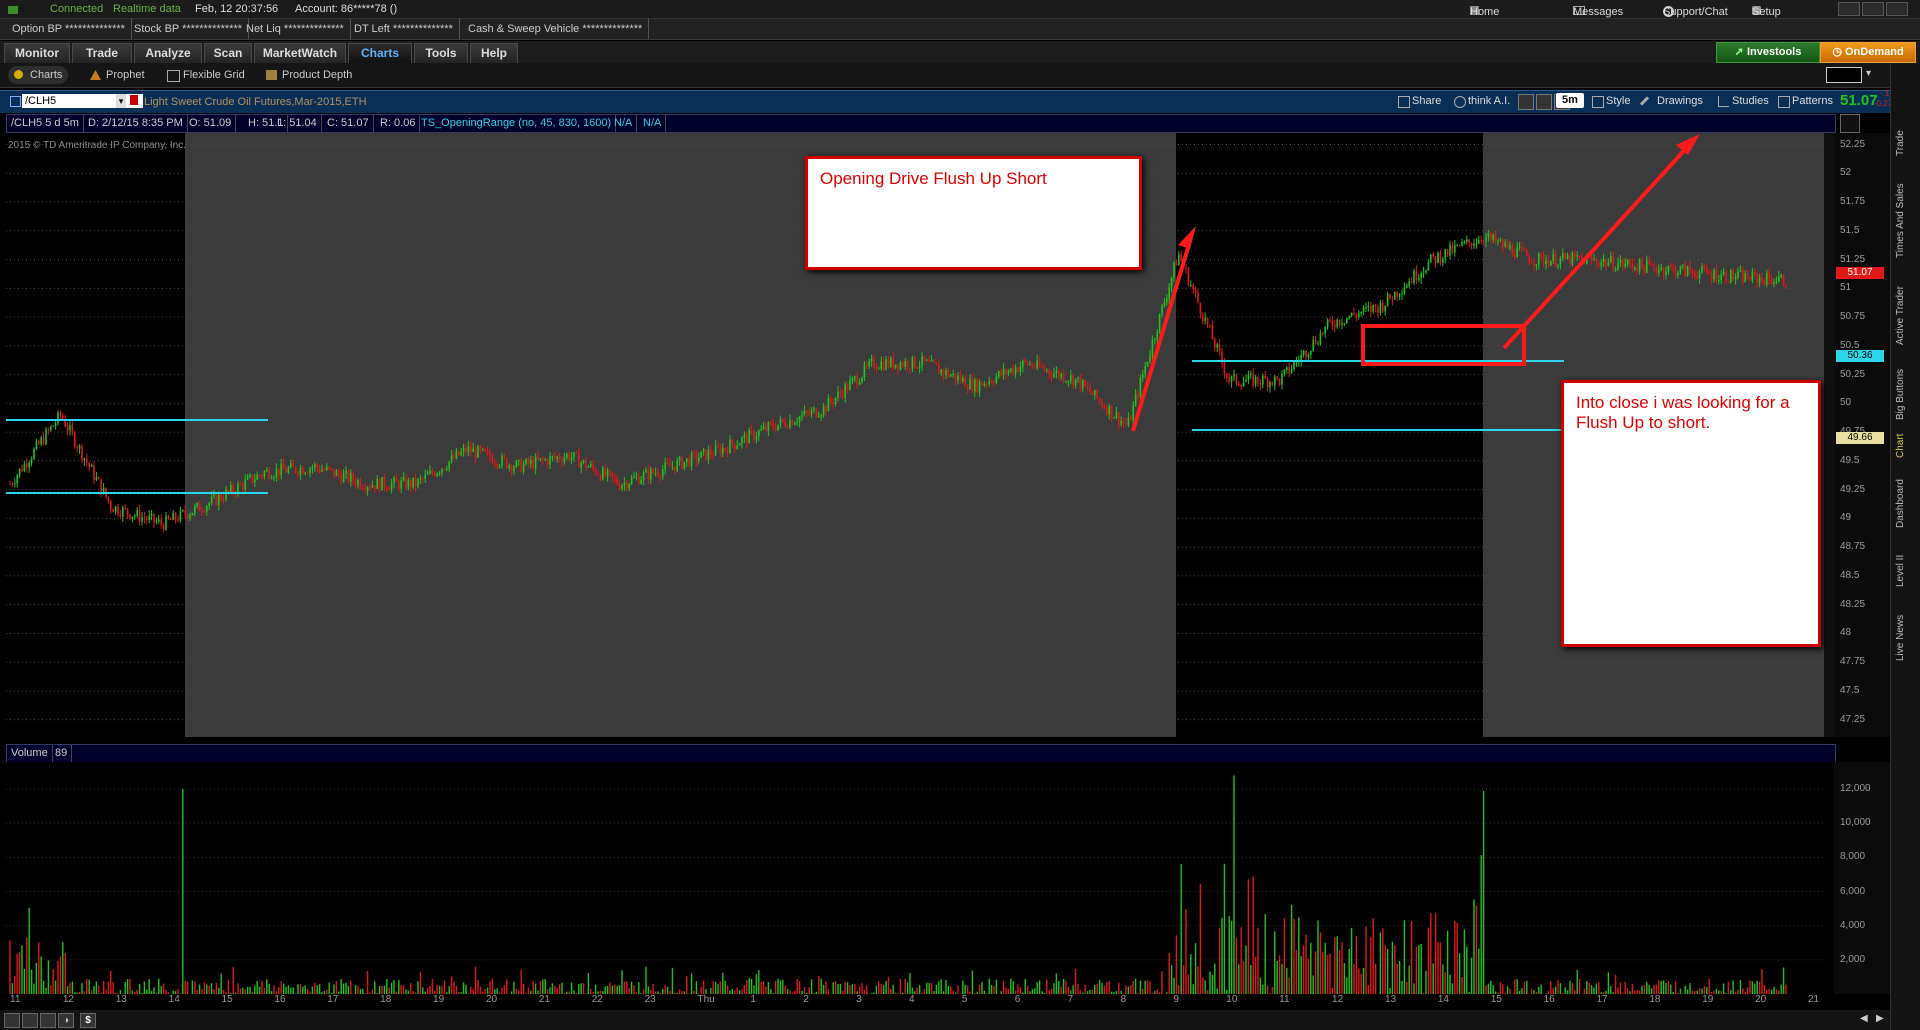 This screenshot has height=1030, width=1920. What do you see at coordinates (346, 9) in the screenshot?
I see `account-label: Account: 86*****78 ()` at bounding box center [346, 9].